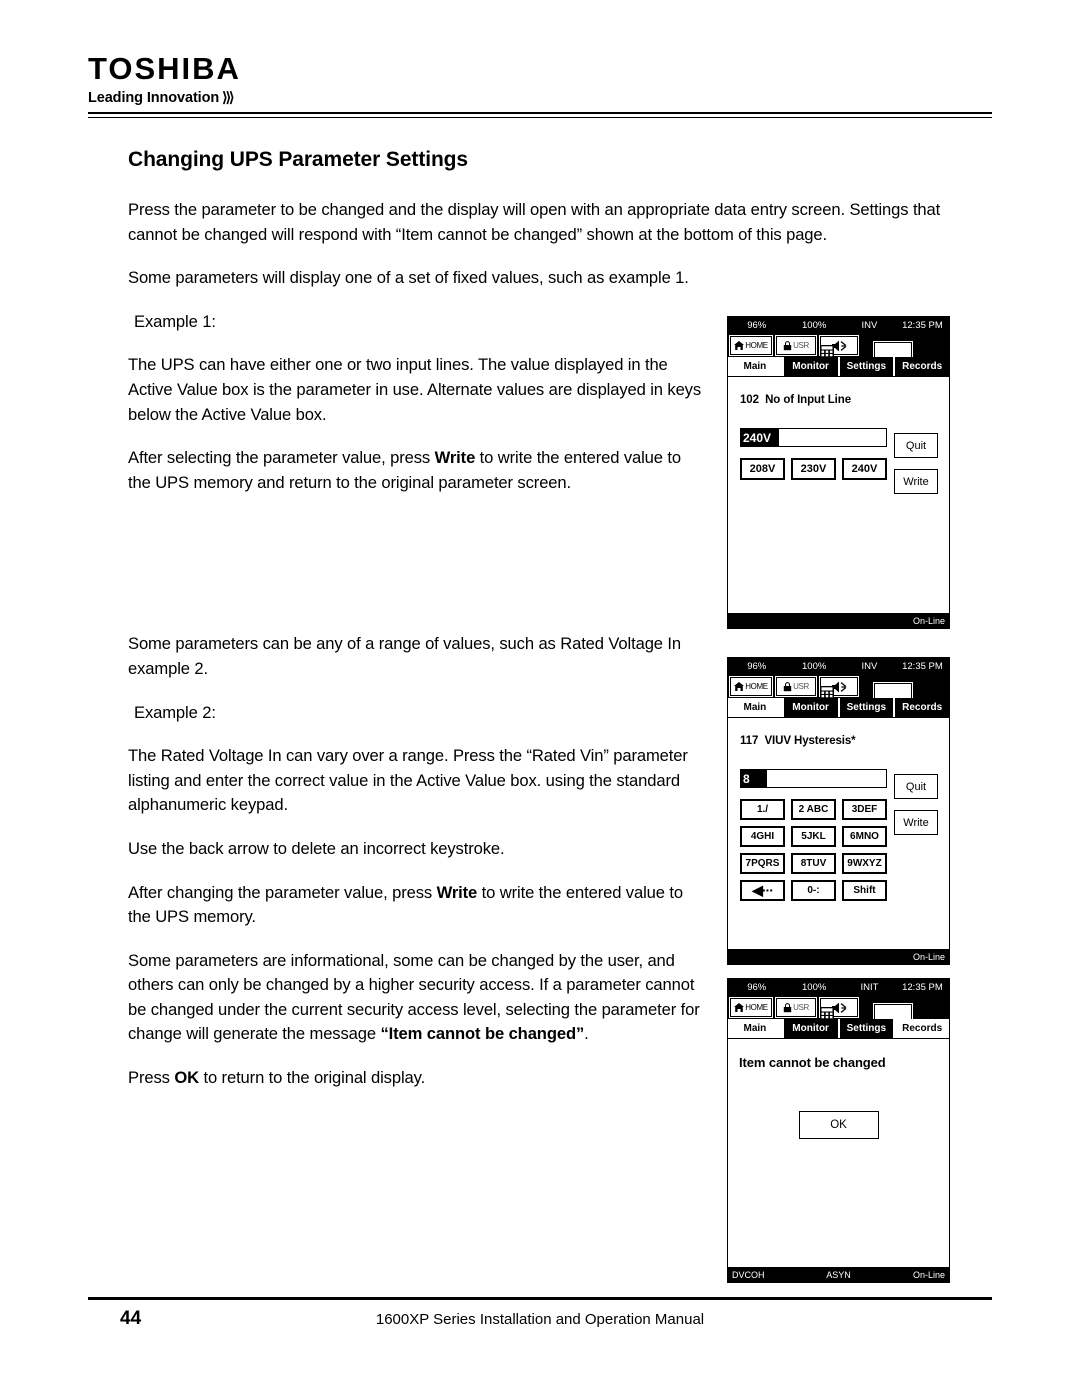 This screenshot has height=1397, width=1080. I want to click on key-9: 9WXYZ, so click(864, 863).